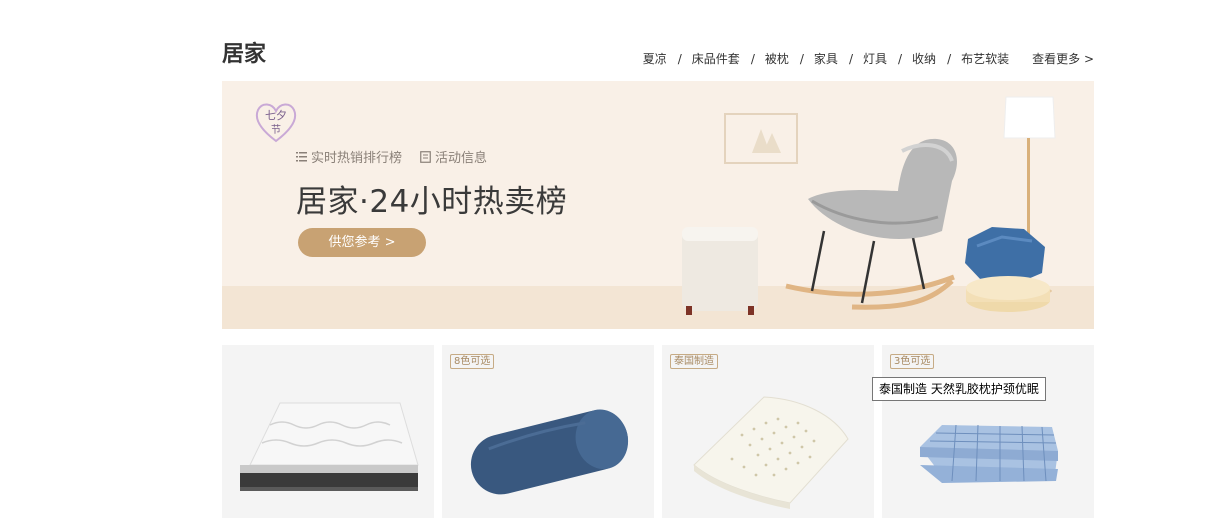 This screenshot has height=518, width=1207. I want to click on tab-activity-info: 活动信息, so click(453, 156).